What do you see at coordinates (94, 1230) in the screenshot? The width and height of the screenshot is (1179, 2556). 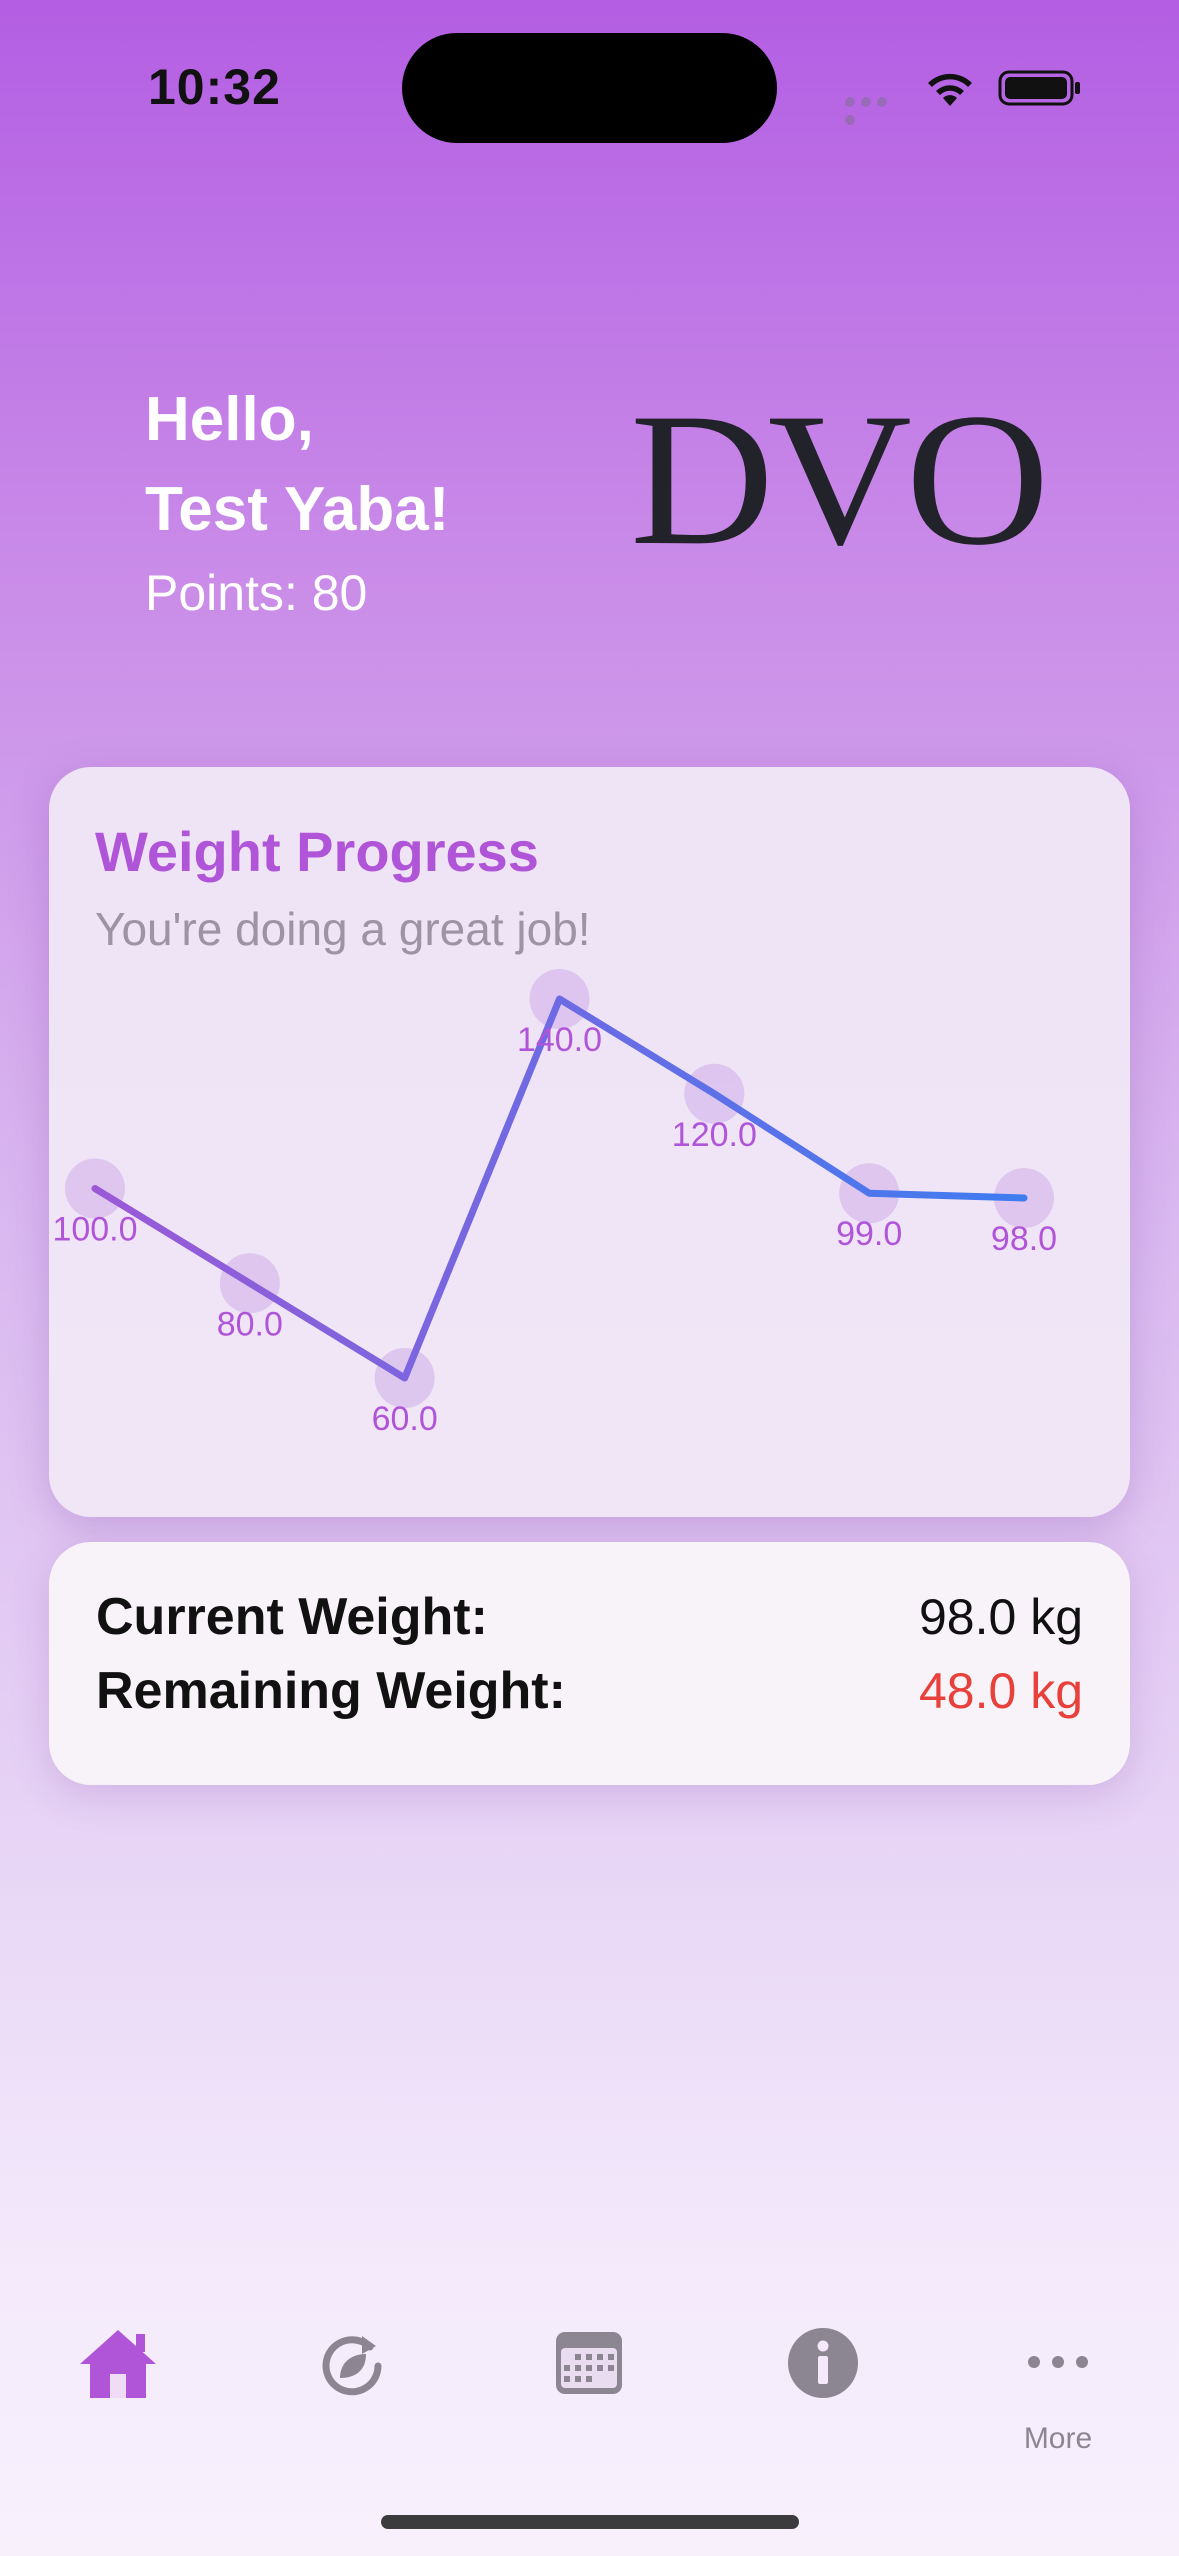 I see `data-point-label: 100.0` at bounding box center [94, 1230].